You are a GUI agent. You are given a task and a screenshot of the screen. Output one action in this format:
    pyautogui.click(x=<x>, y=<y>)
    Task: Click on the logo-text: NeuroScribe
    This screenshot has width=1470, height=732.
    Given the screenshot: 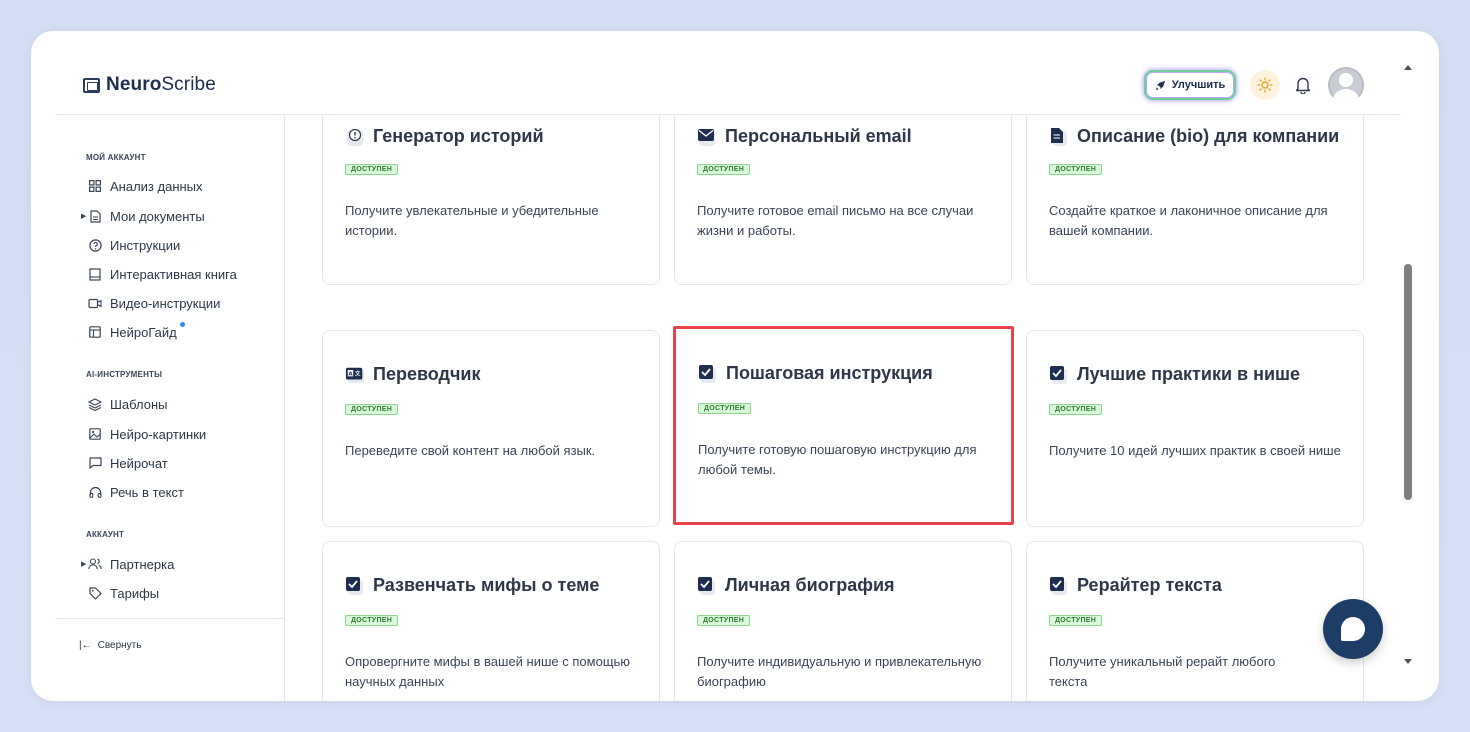 What is the action you would take?
    pyautogui.click(x=161, y=84)
    